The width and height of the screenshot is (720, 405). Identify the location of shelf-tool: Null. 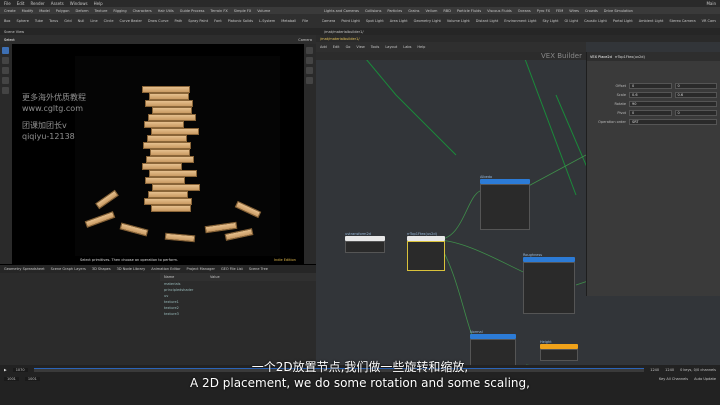
(81, 21).